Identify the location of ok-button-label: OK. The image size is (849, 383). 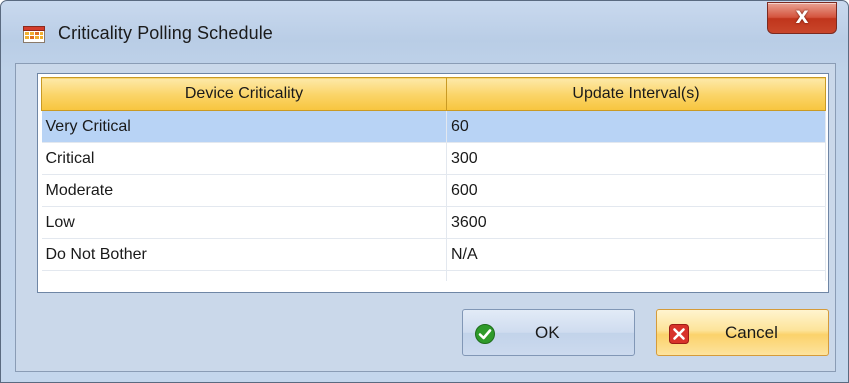
(547, 332).